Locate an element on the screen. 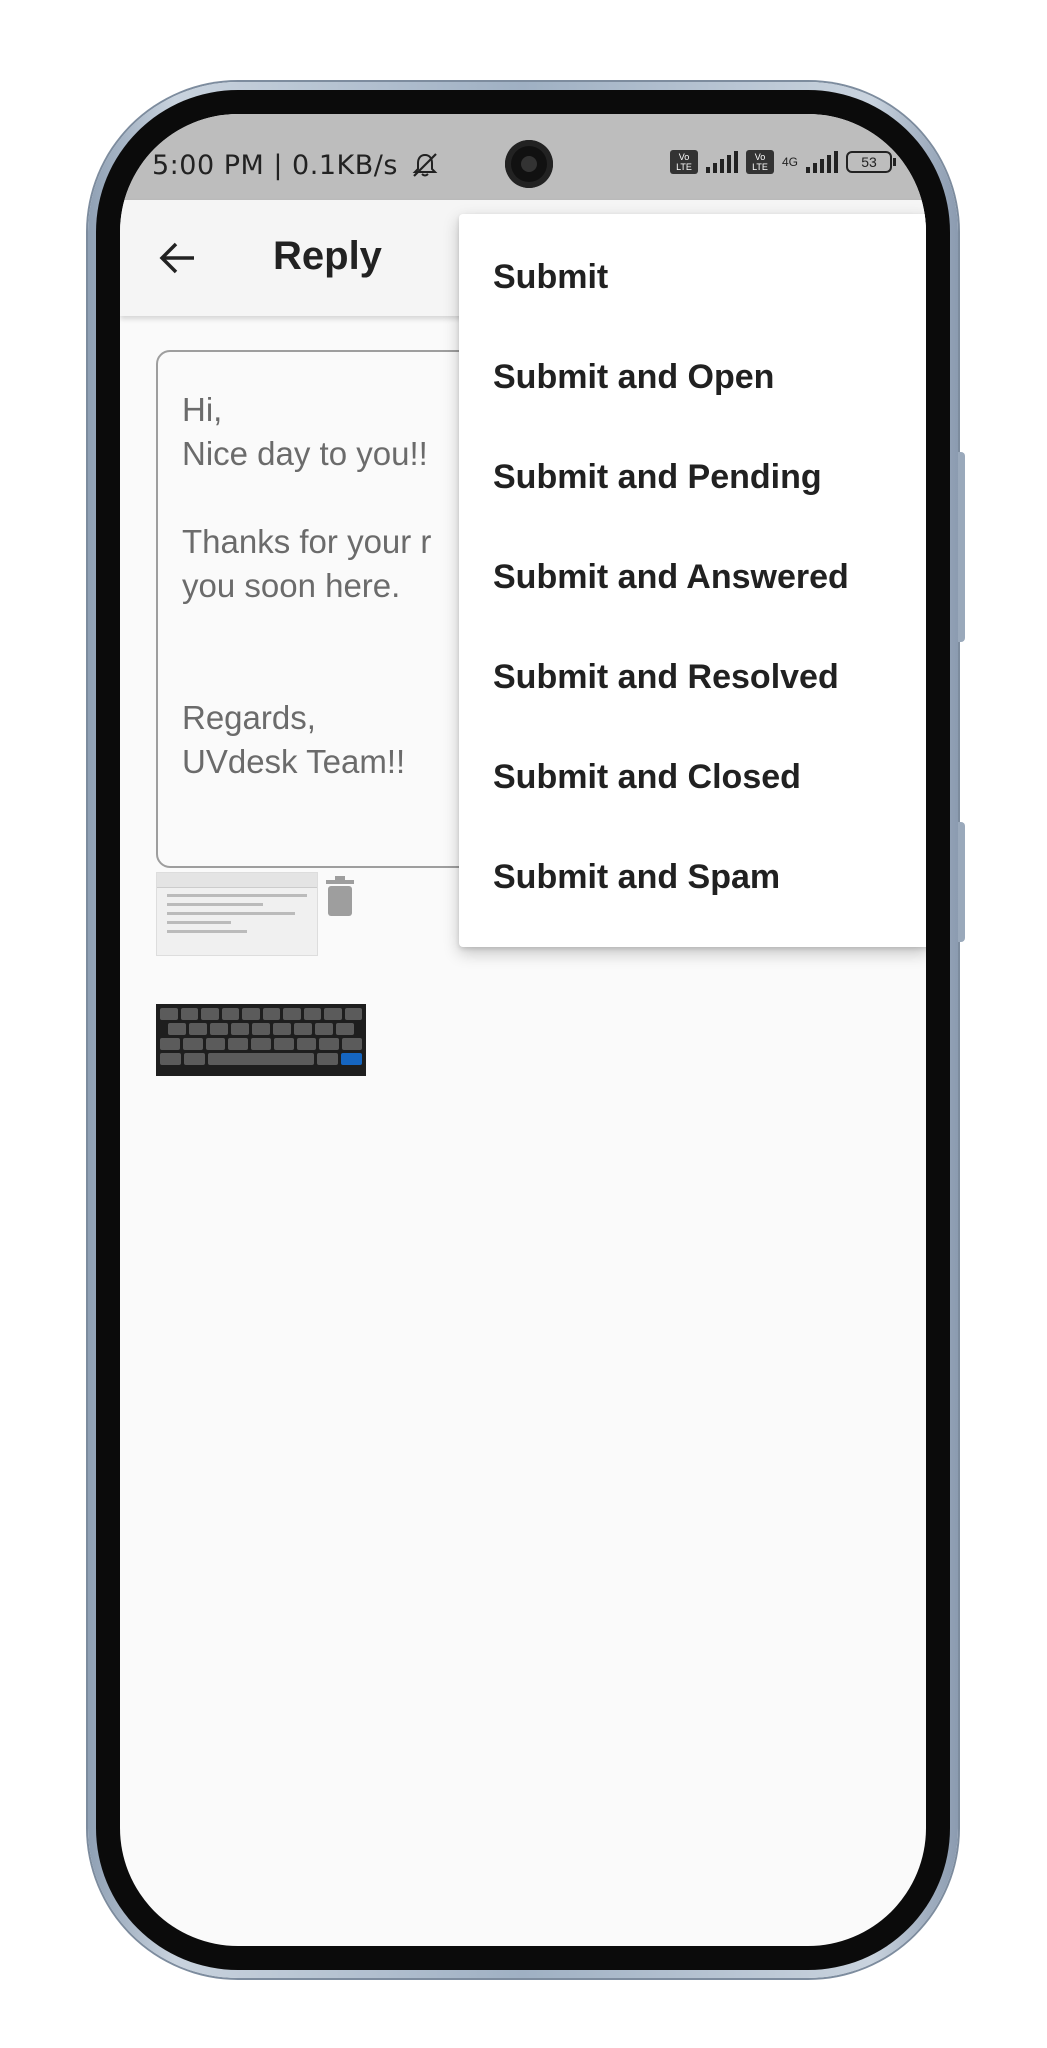 The width and height of the screenshot is (1047, 2048). status-bar: 5:00 PM | 0.1KB/s Vo LTE Vo LTE 4G 53 is located at coordinates (523, 157).